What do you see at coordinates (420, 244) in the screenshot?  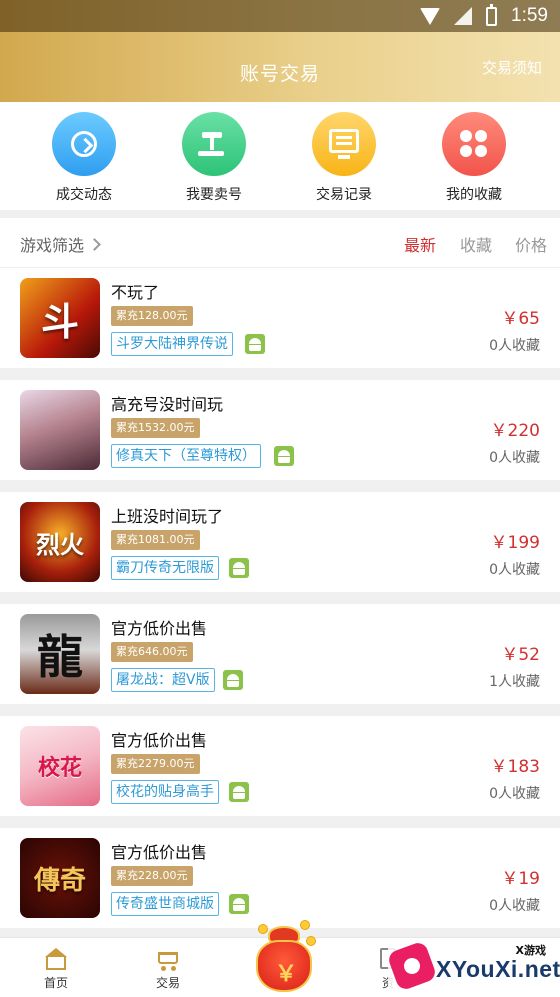 I see `sort-latest: 最新` at bounding box center [420, 244].